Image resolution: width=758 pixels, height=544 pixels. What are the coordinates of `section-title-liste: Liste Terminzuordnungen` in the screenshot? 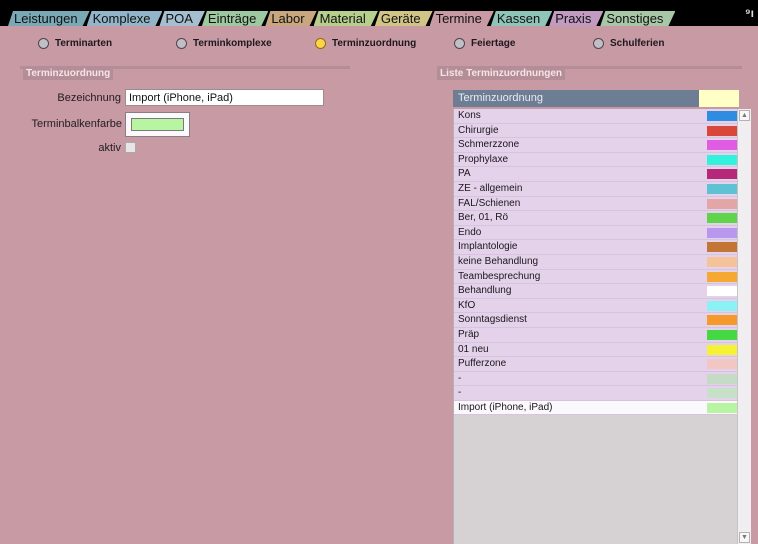 It's located at (501, 73).